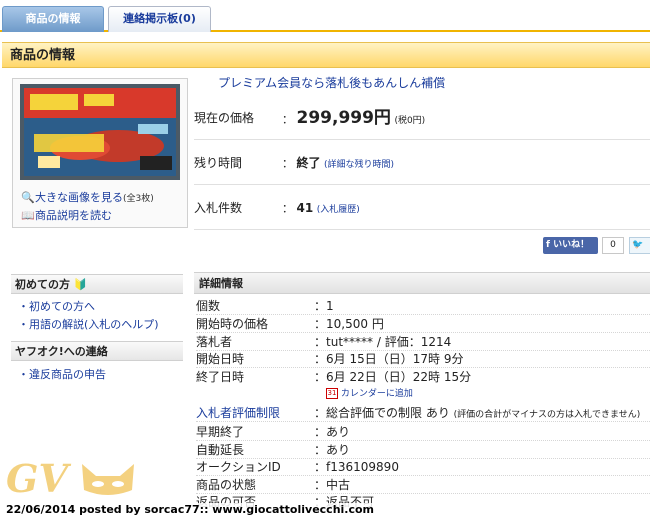 This screenshot has width=650, height=519. What do you see at coordinates (423, 324) in the screenshot?
I see `detail-row: 開始時の価格 ：10,500 円` at bounding box center [423, 324].